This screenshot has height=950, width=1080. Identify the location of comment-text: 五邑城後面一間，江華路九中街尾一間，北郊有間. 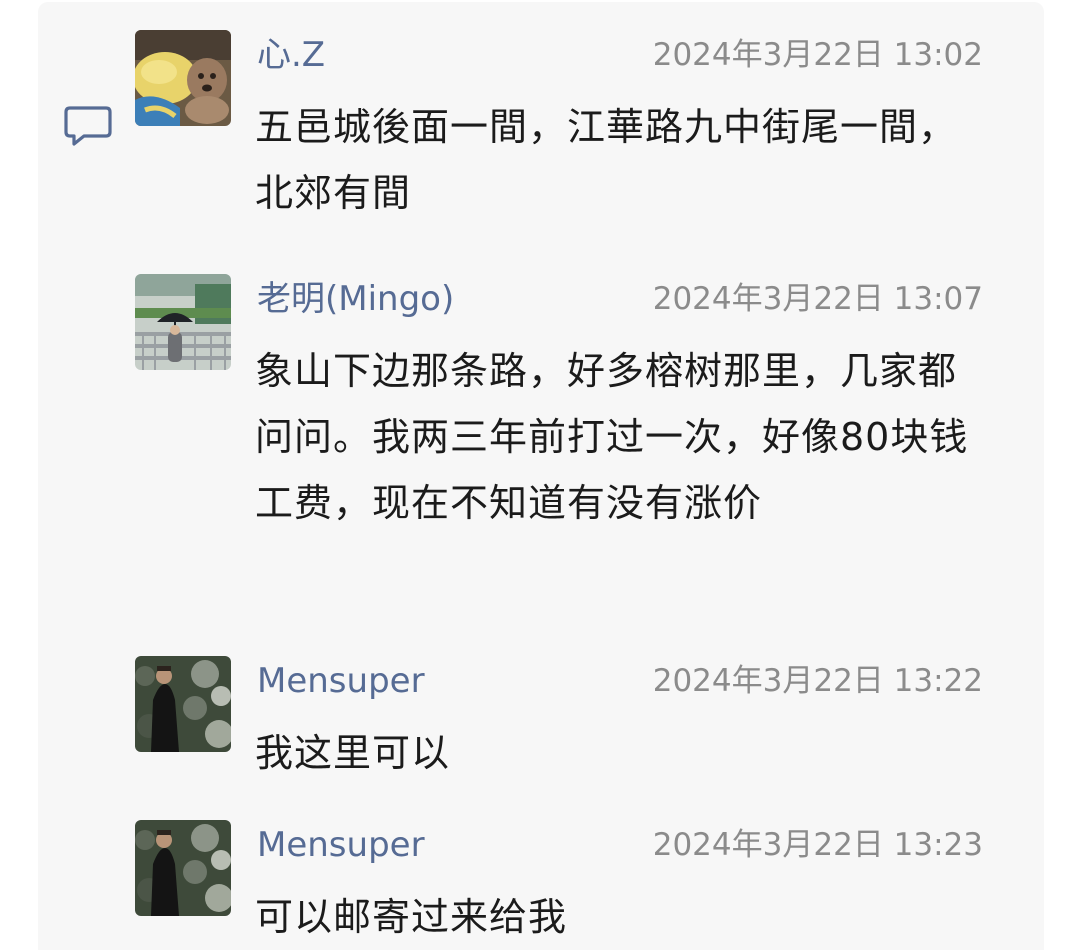
(606, 160).